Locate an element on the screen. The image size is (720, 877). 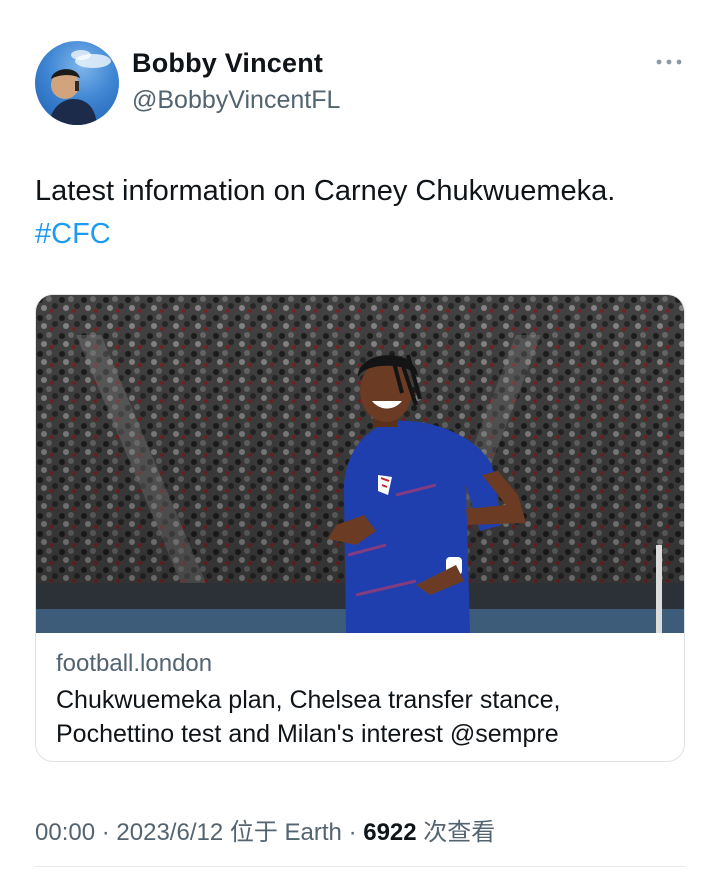
avatar is located at coordinates (77, 83).